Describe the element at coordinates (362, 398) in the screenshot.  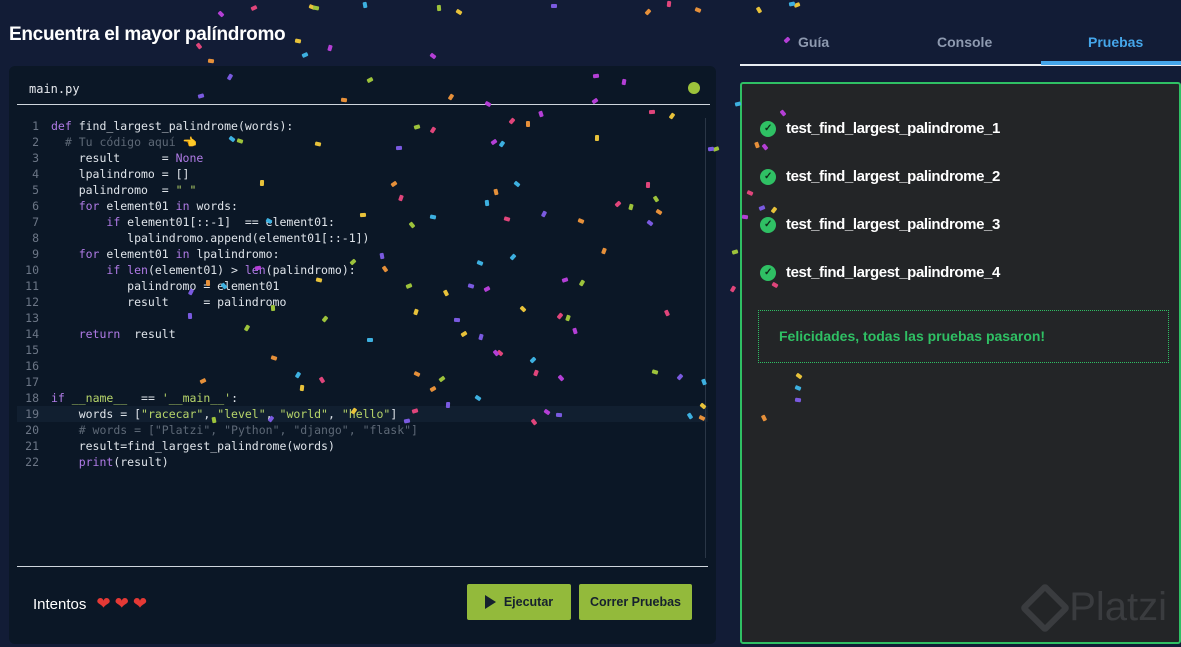
I see `code-line: 18 if __name__ == '__main__':` at that location.